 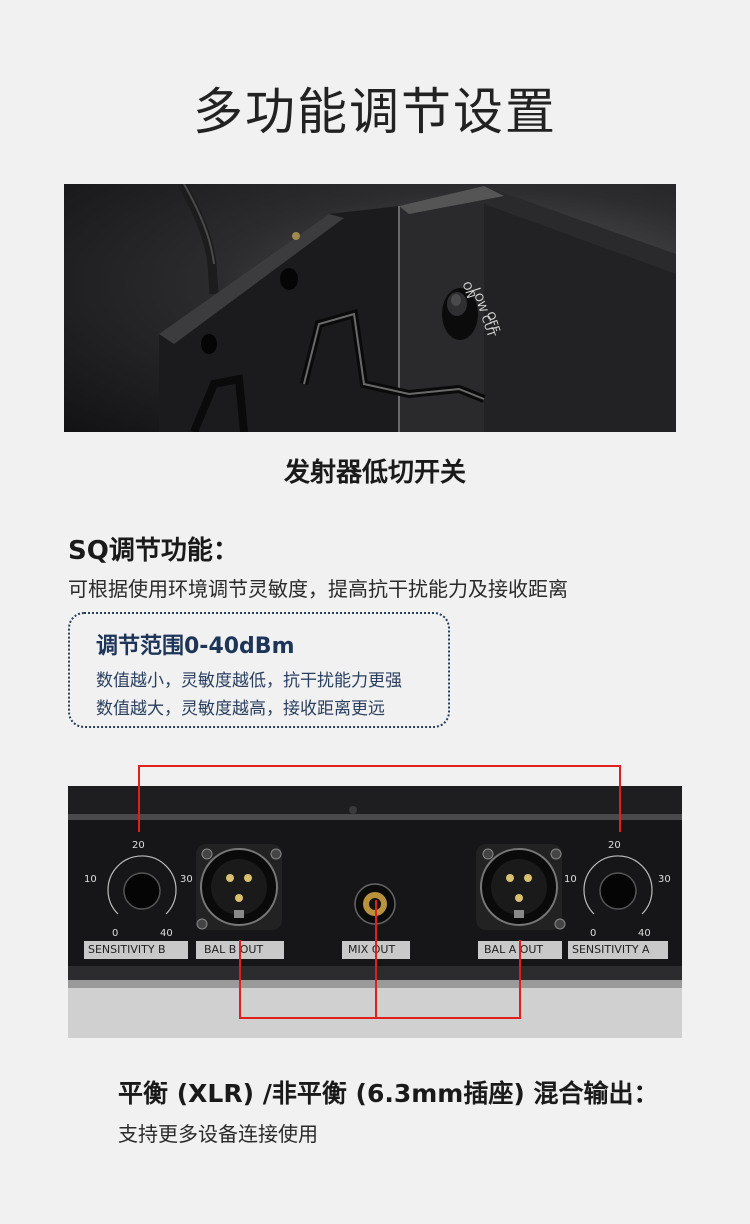 I want to click on knob-a-tick-10: 10, so click(x=570, y=879).